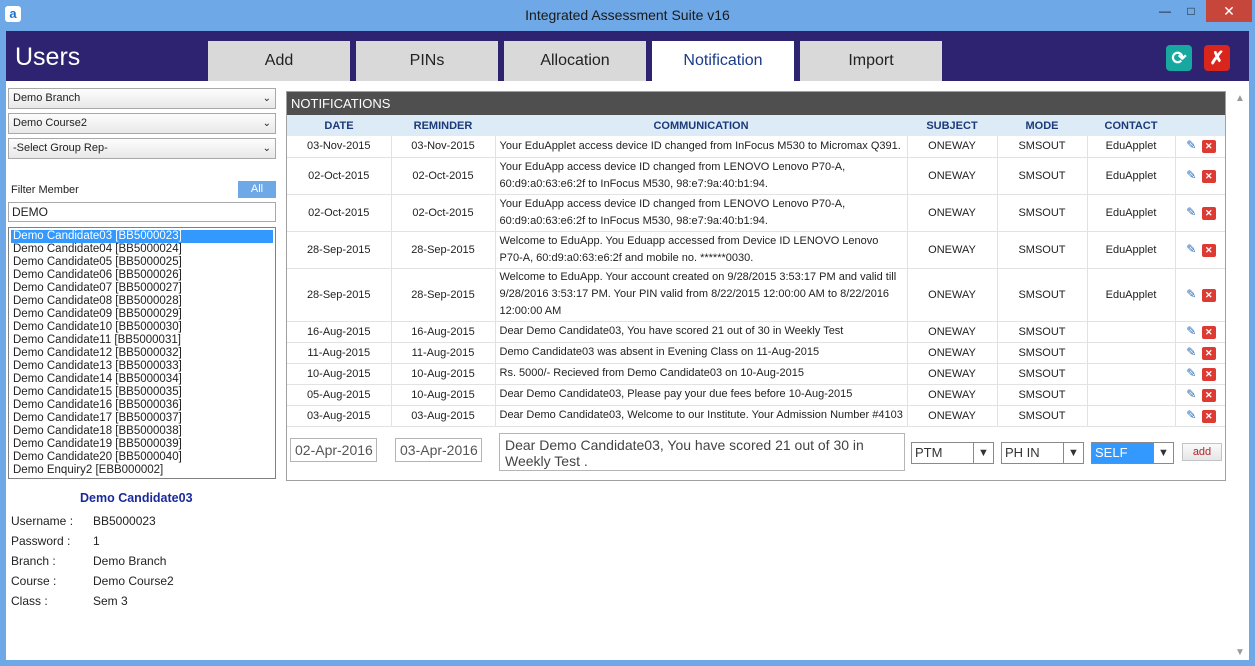  What do you see at coordinates (1022, 452) in the screenshot?
I see `mode-select-value: PH IN` at bounding box center [1022, 452].